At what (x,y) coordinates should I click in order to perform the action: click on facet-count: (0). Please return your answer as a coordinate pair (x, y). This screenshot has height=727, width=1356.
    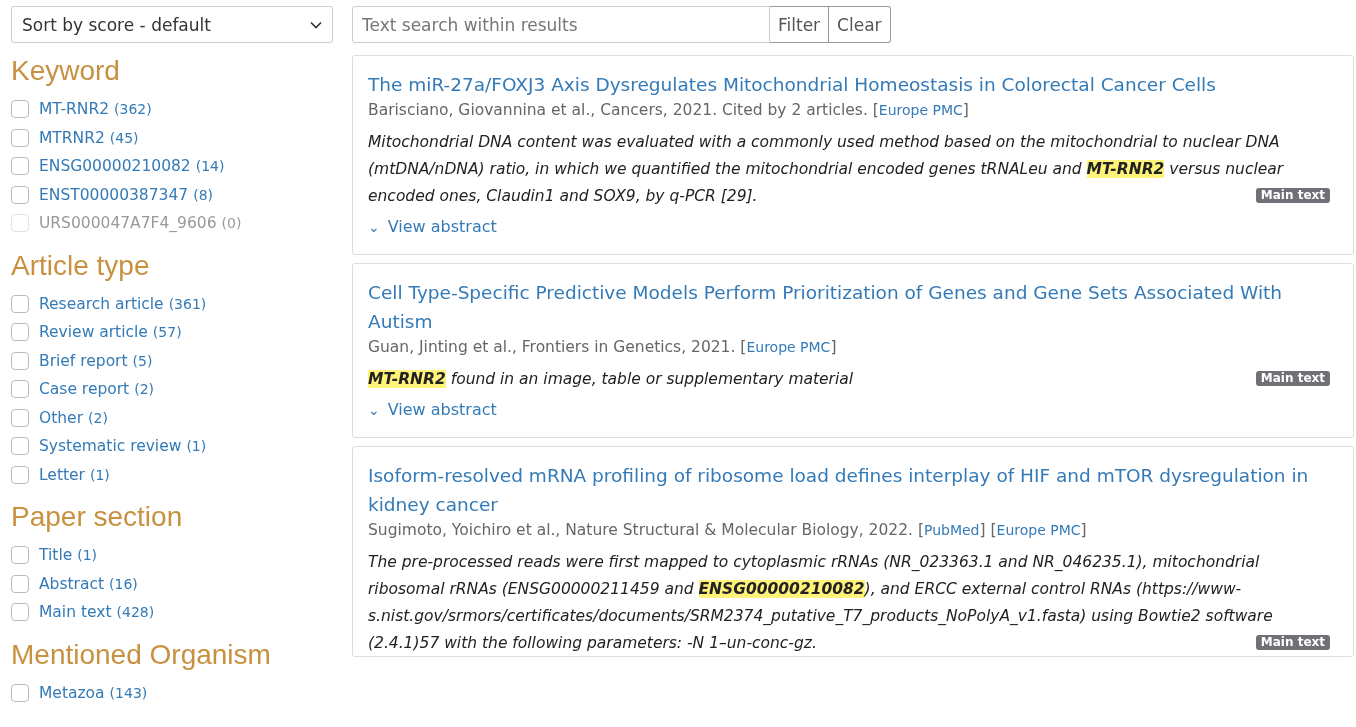
    Looking at the image, I should click on (231, 223).